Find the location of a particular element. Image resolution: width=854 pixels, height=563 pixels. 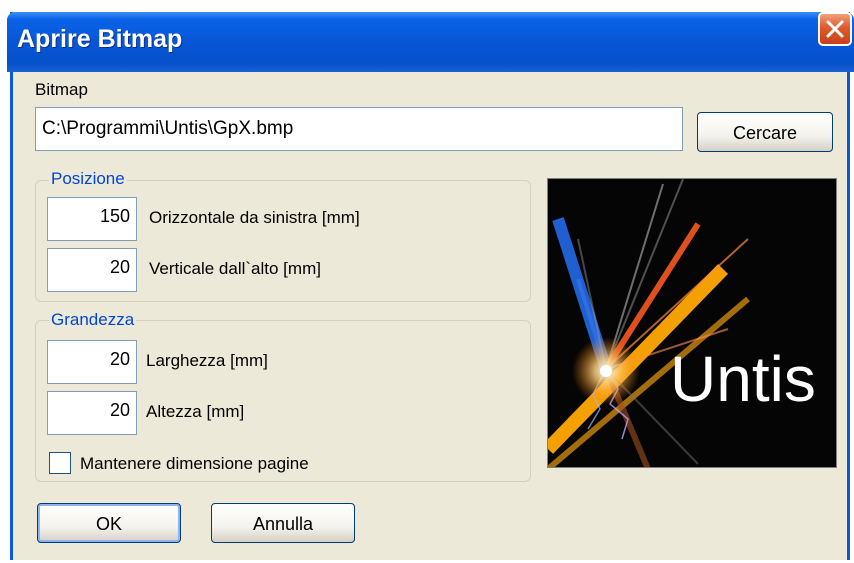

height-label: Altezza [mm] is located at coordinates (195, 411).